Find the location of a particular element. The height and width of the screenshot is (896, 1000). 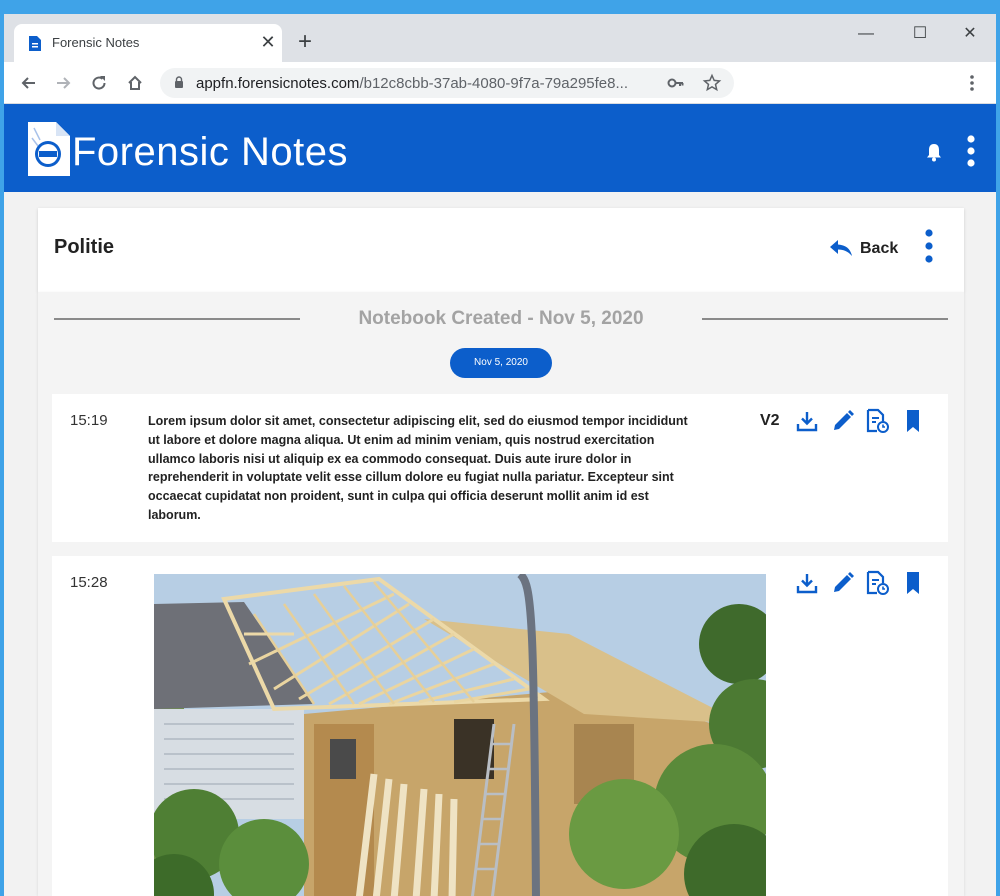

tab-strip: Forensic Notes ✕ + — ☐ ✕ is located at coordinates (500, 38).